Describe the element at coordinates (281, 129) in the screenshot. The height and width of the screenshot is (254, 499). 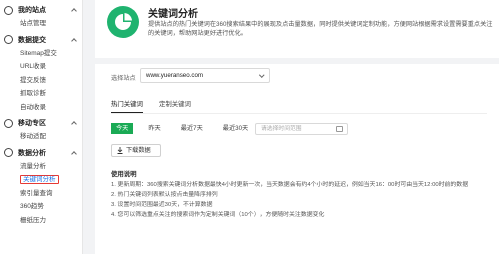
I see `date-range-placeholder: 请选择时间范围` at that location.